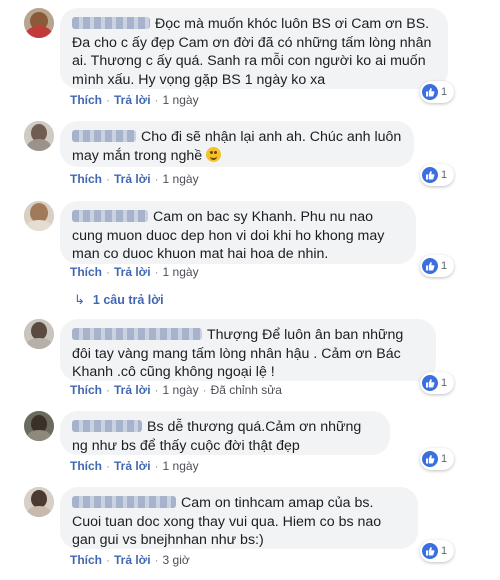 The height and width of the screenshot is (580, 500). I want to click on edited-label: Đã chỉnh sửa, so click(246, 390).